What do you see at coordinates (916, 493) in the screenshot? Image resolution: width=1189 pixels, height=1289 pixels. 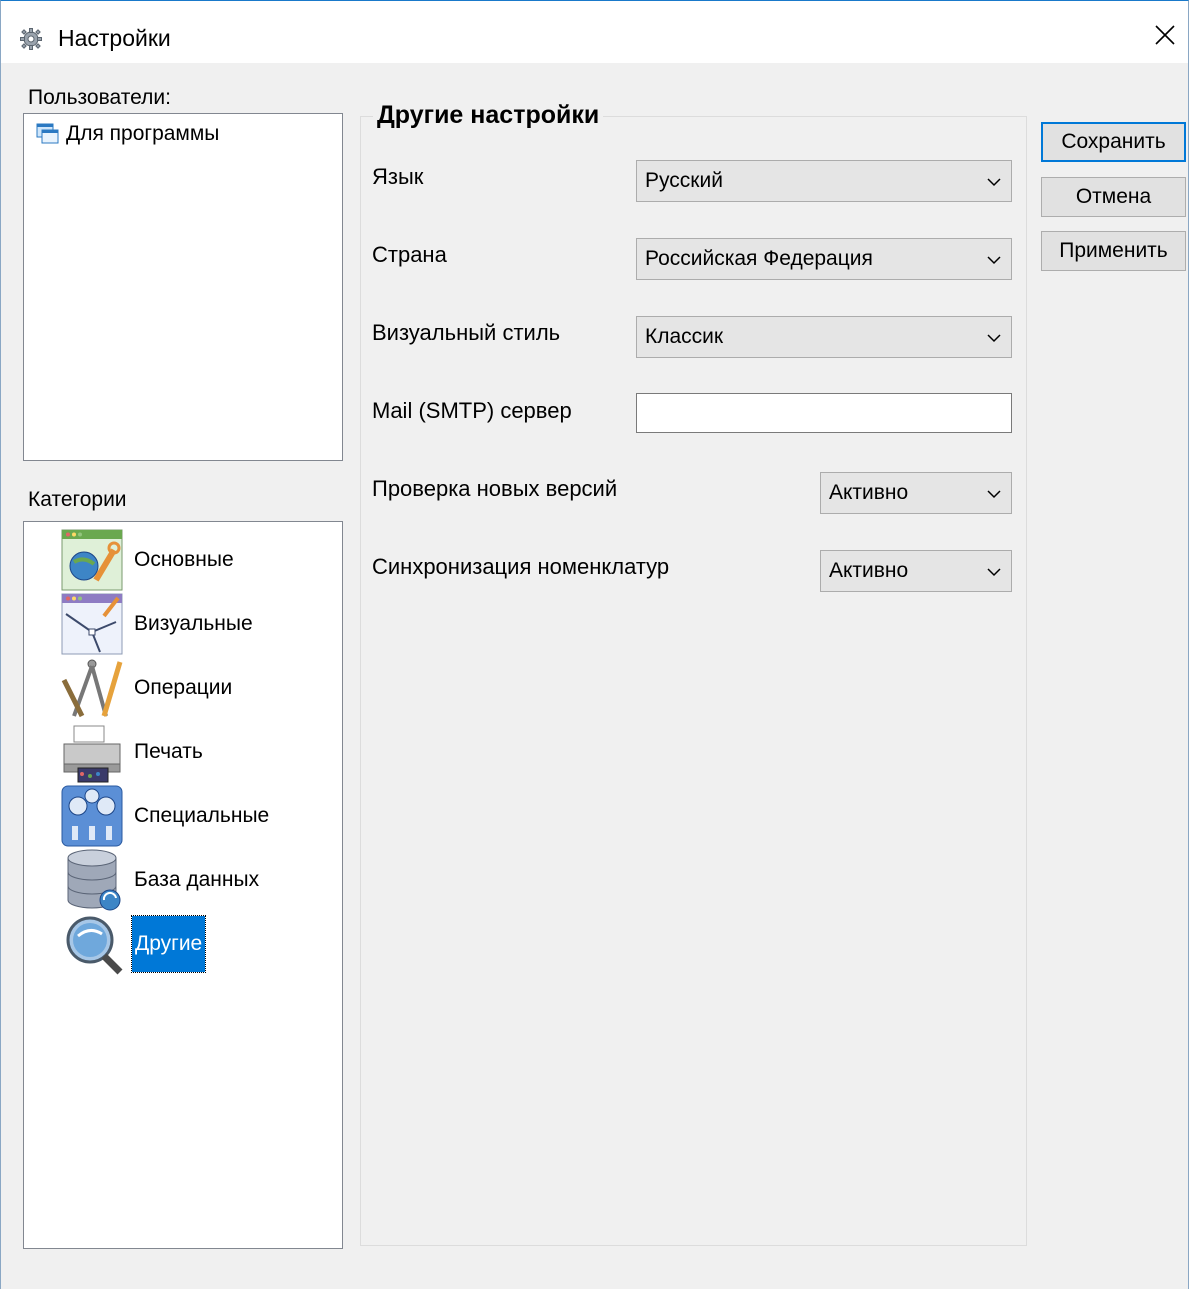 I see `check-versions-select: Активно` at bounding box center [916, 493].